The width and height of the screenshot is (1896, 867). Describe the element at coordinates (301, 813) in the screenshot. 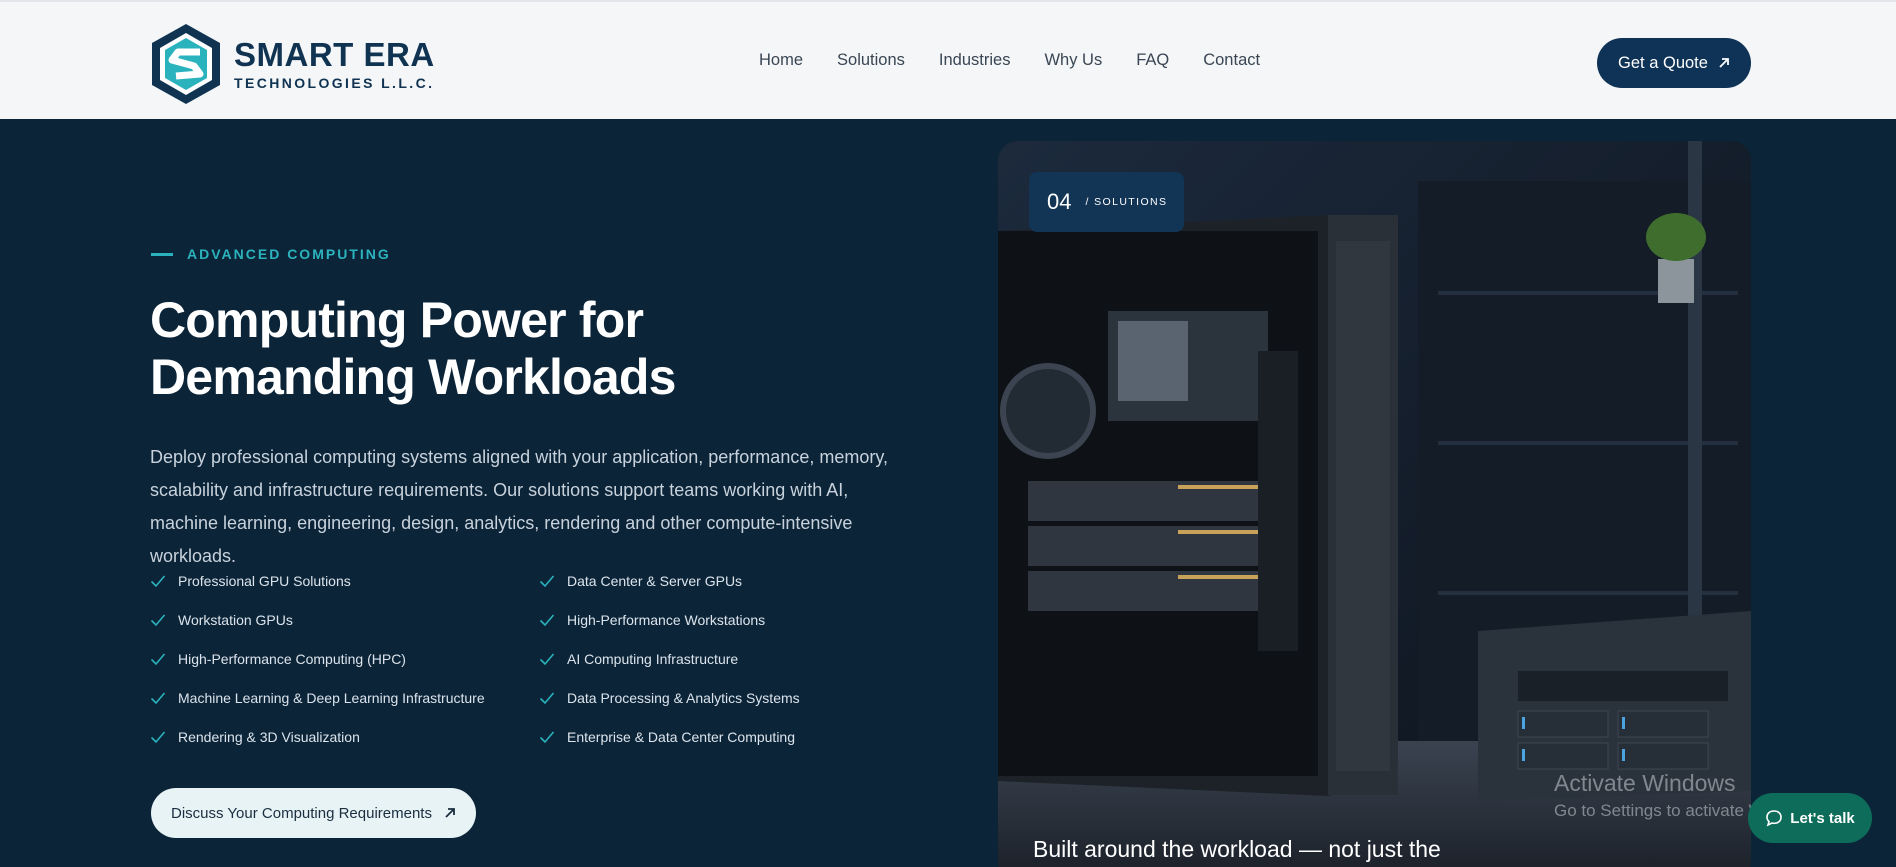

I see `discuss-requirements-label: Discuss Your Computing Requirements` at that location.